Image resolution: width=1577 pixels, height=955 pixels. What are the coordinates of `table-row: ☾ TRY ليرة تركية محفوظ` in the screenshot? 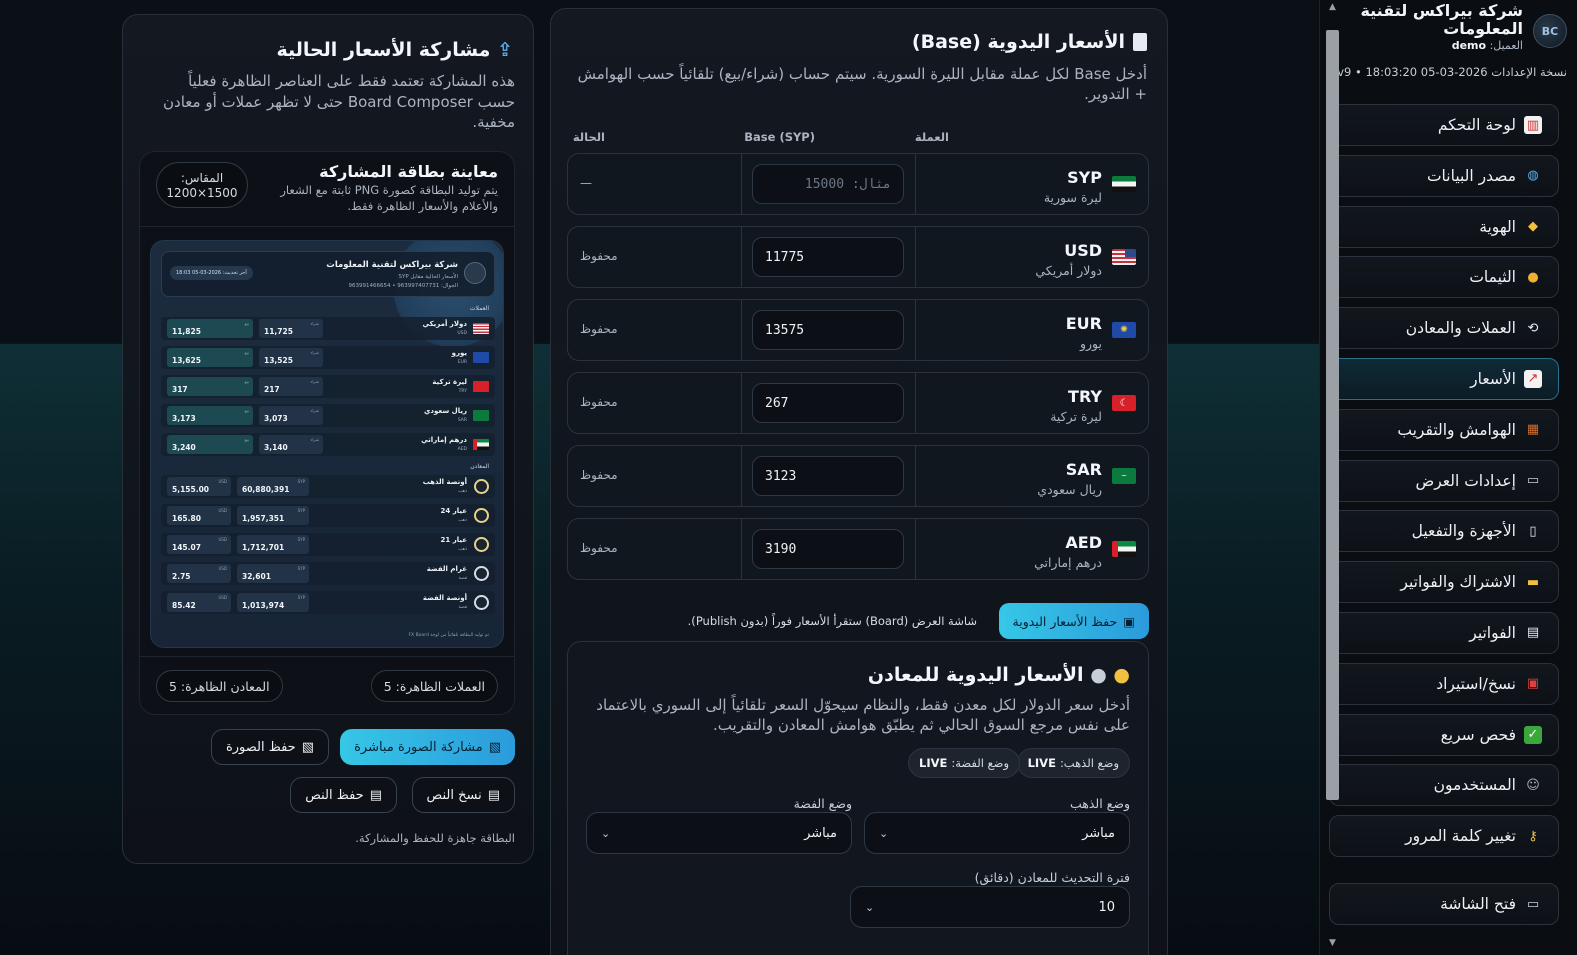 It's located at (858, 403).